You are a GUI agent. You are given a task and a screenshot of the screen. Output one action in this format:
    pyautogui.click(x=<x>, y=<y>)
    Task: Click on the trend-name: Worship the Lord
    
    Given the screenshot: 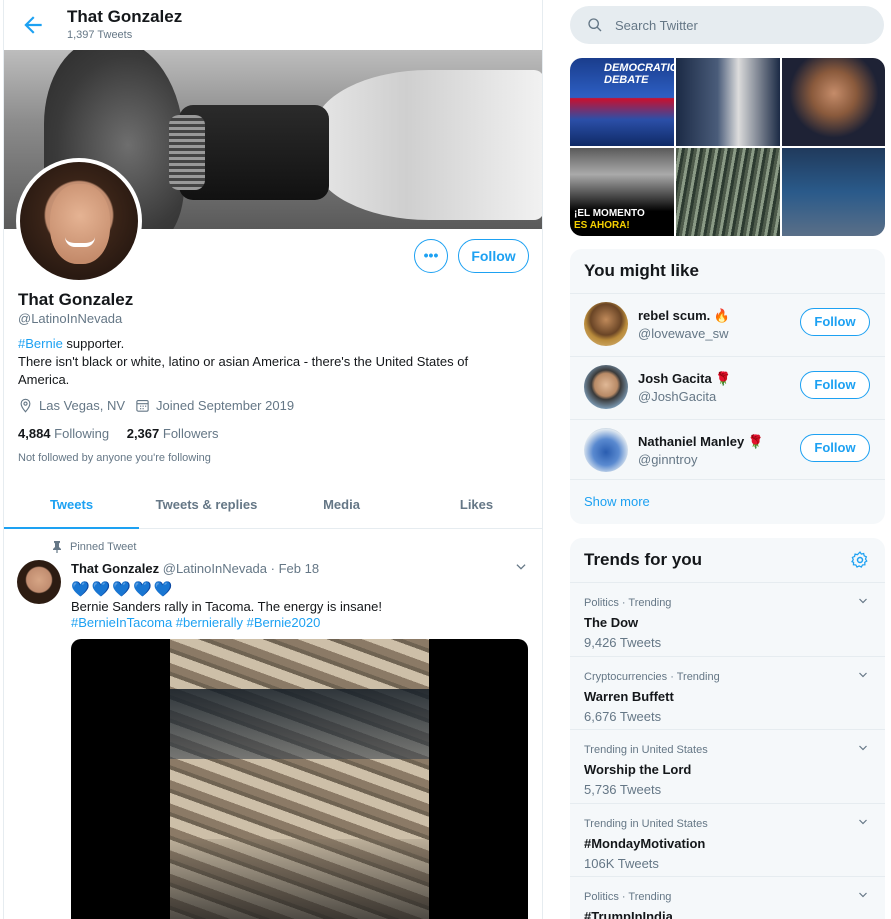 What is the action you would take?
    pyautogui.click(x=638, y=769)
    